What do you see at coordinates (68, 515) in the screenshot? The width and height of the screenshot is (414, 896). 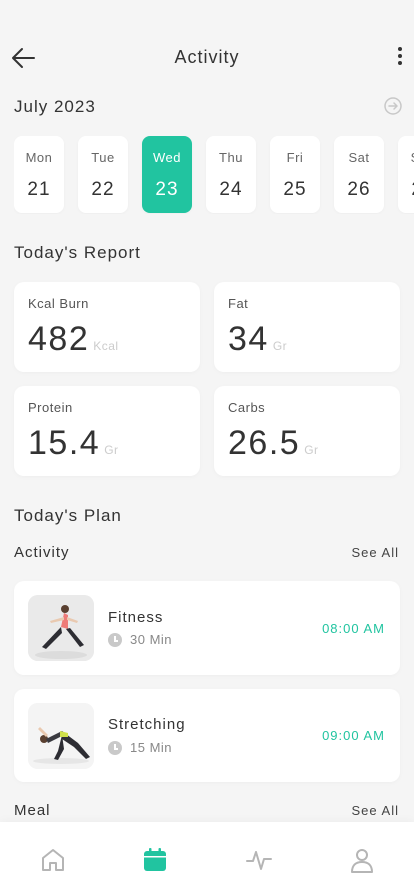 I see `plan-title: Today's Plan` at bounding box center [68, 515].